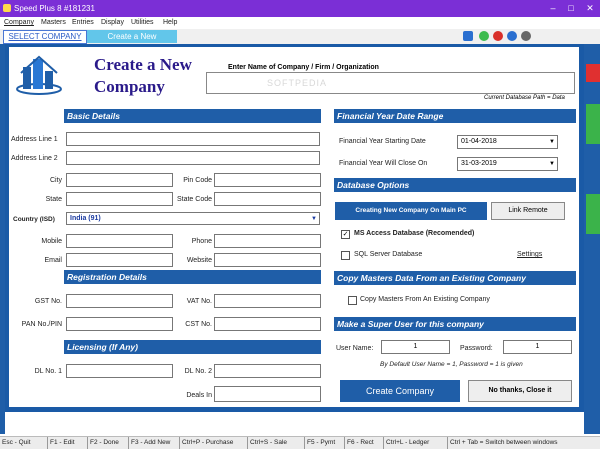 The width and height of the screenshot is (600, 449). I want to click on fy-close-value: 31-03-2019, so click(479, 163).